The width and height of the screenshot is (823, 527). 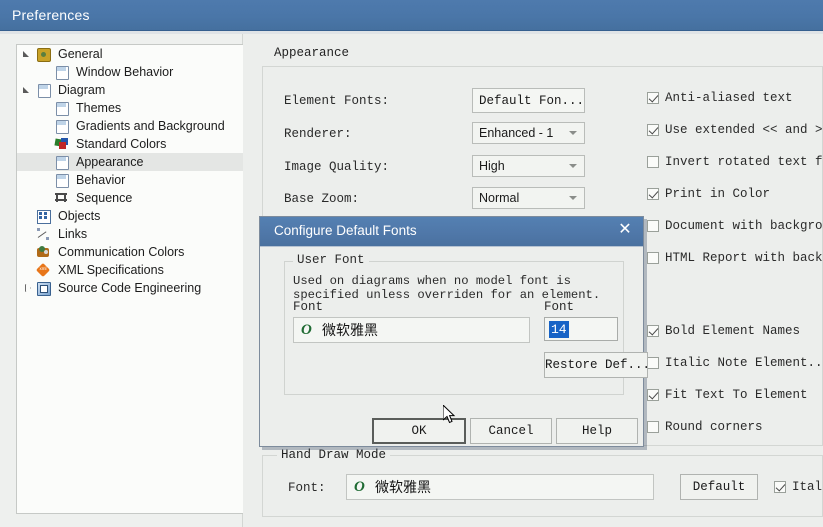 What do you see at coordinates (345, 230) in the screenshot?
I see `dialog-title: Configure Default Fonts` at bounding box center [345, 230].